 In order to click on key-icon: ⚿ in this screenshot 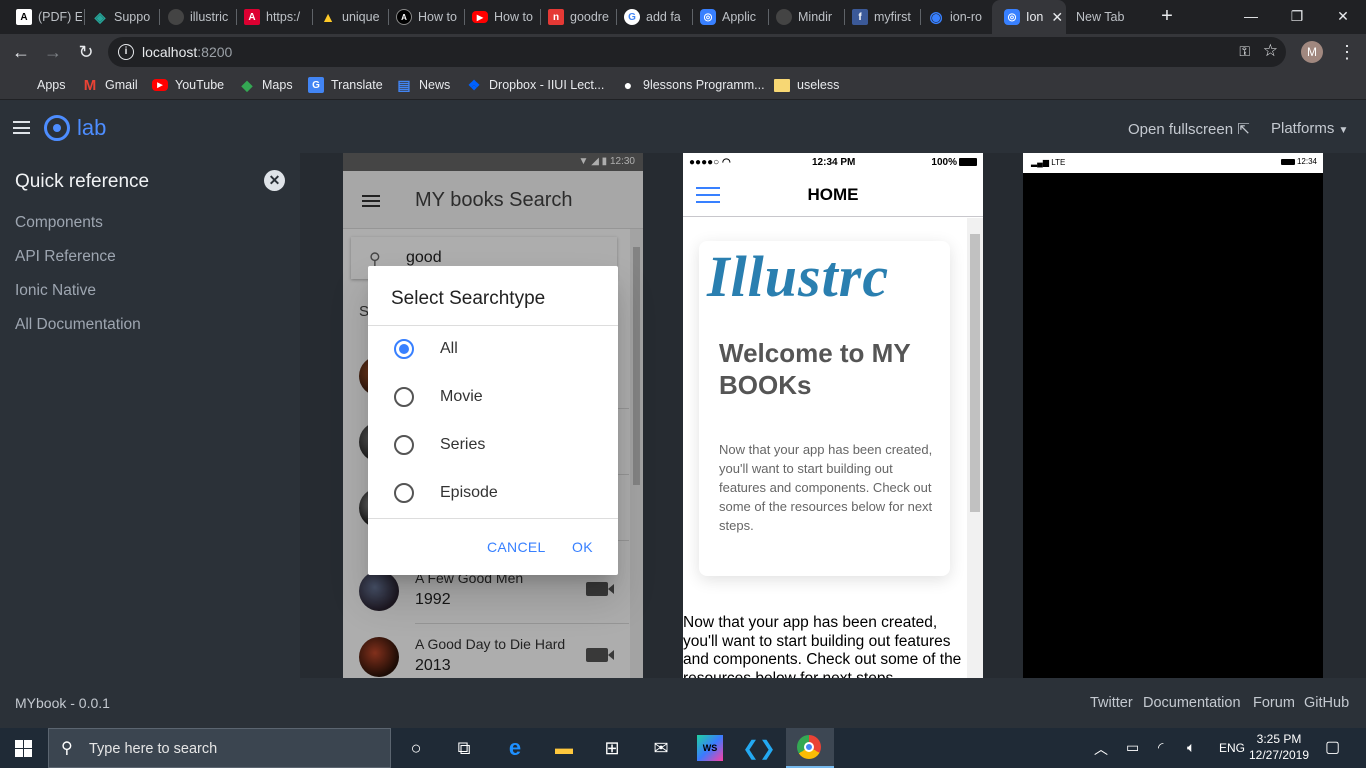, I will do `click(1244, 51)`.